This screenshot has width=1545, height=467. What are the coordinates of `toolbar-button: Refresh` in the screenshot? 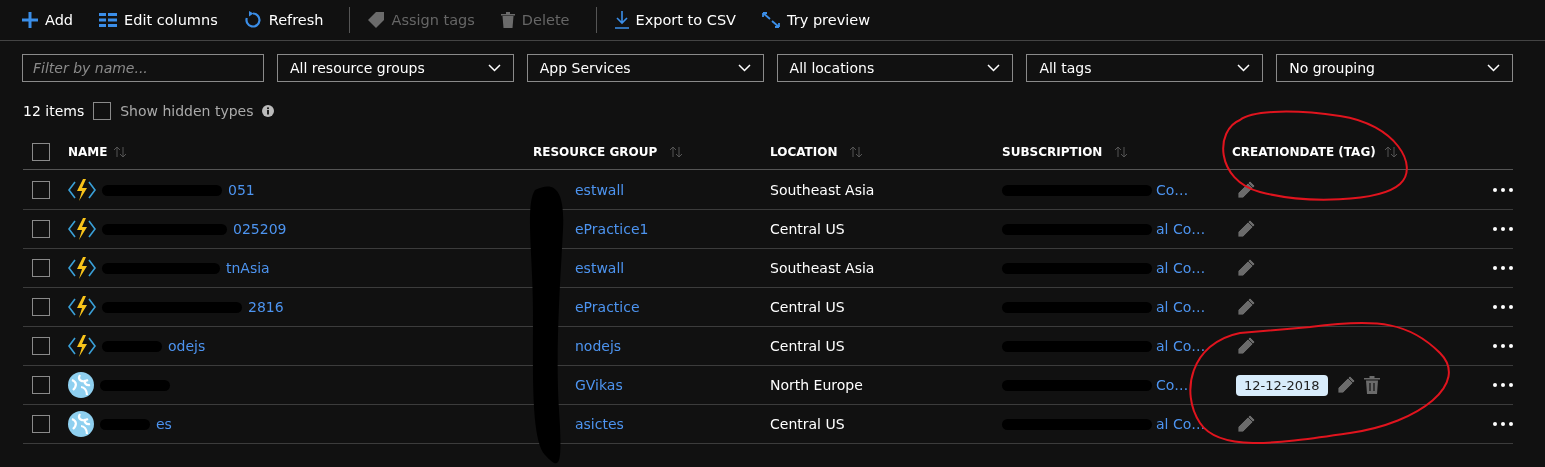 It's located at (289, 20).